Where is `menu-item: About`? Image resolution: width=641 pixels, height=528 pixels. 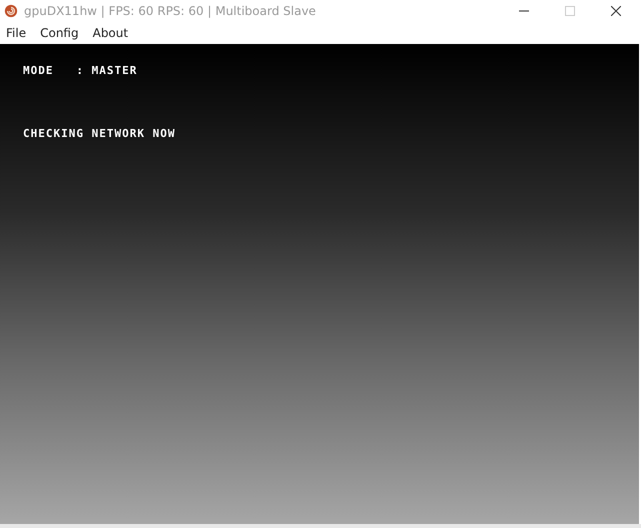 menu-item: About is located at coordinates (110, 33).